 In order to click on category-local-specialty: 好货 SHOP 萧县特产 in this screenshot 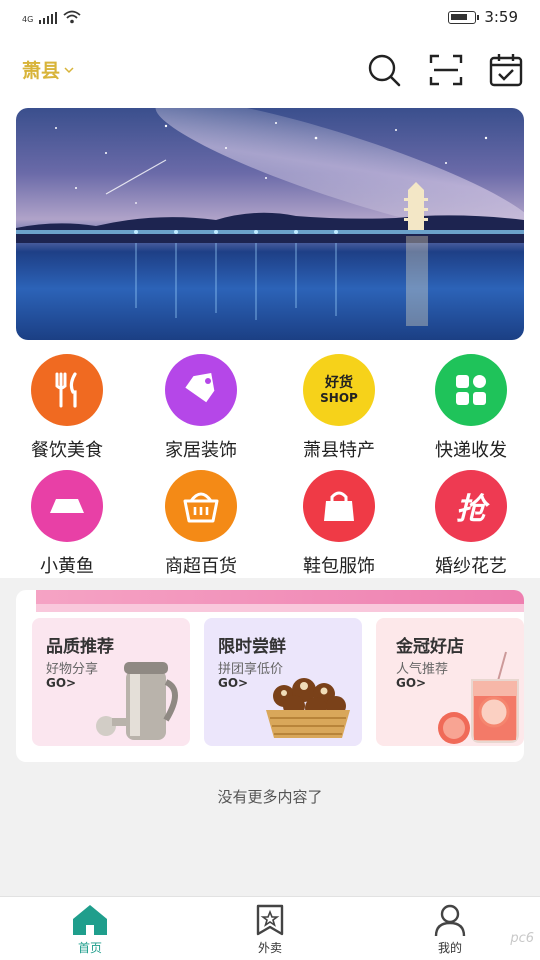, I will do `click(339, 408)`.